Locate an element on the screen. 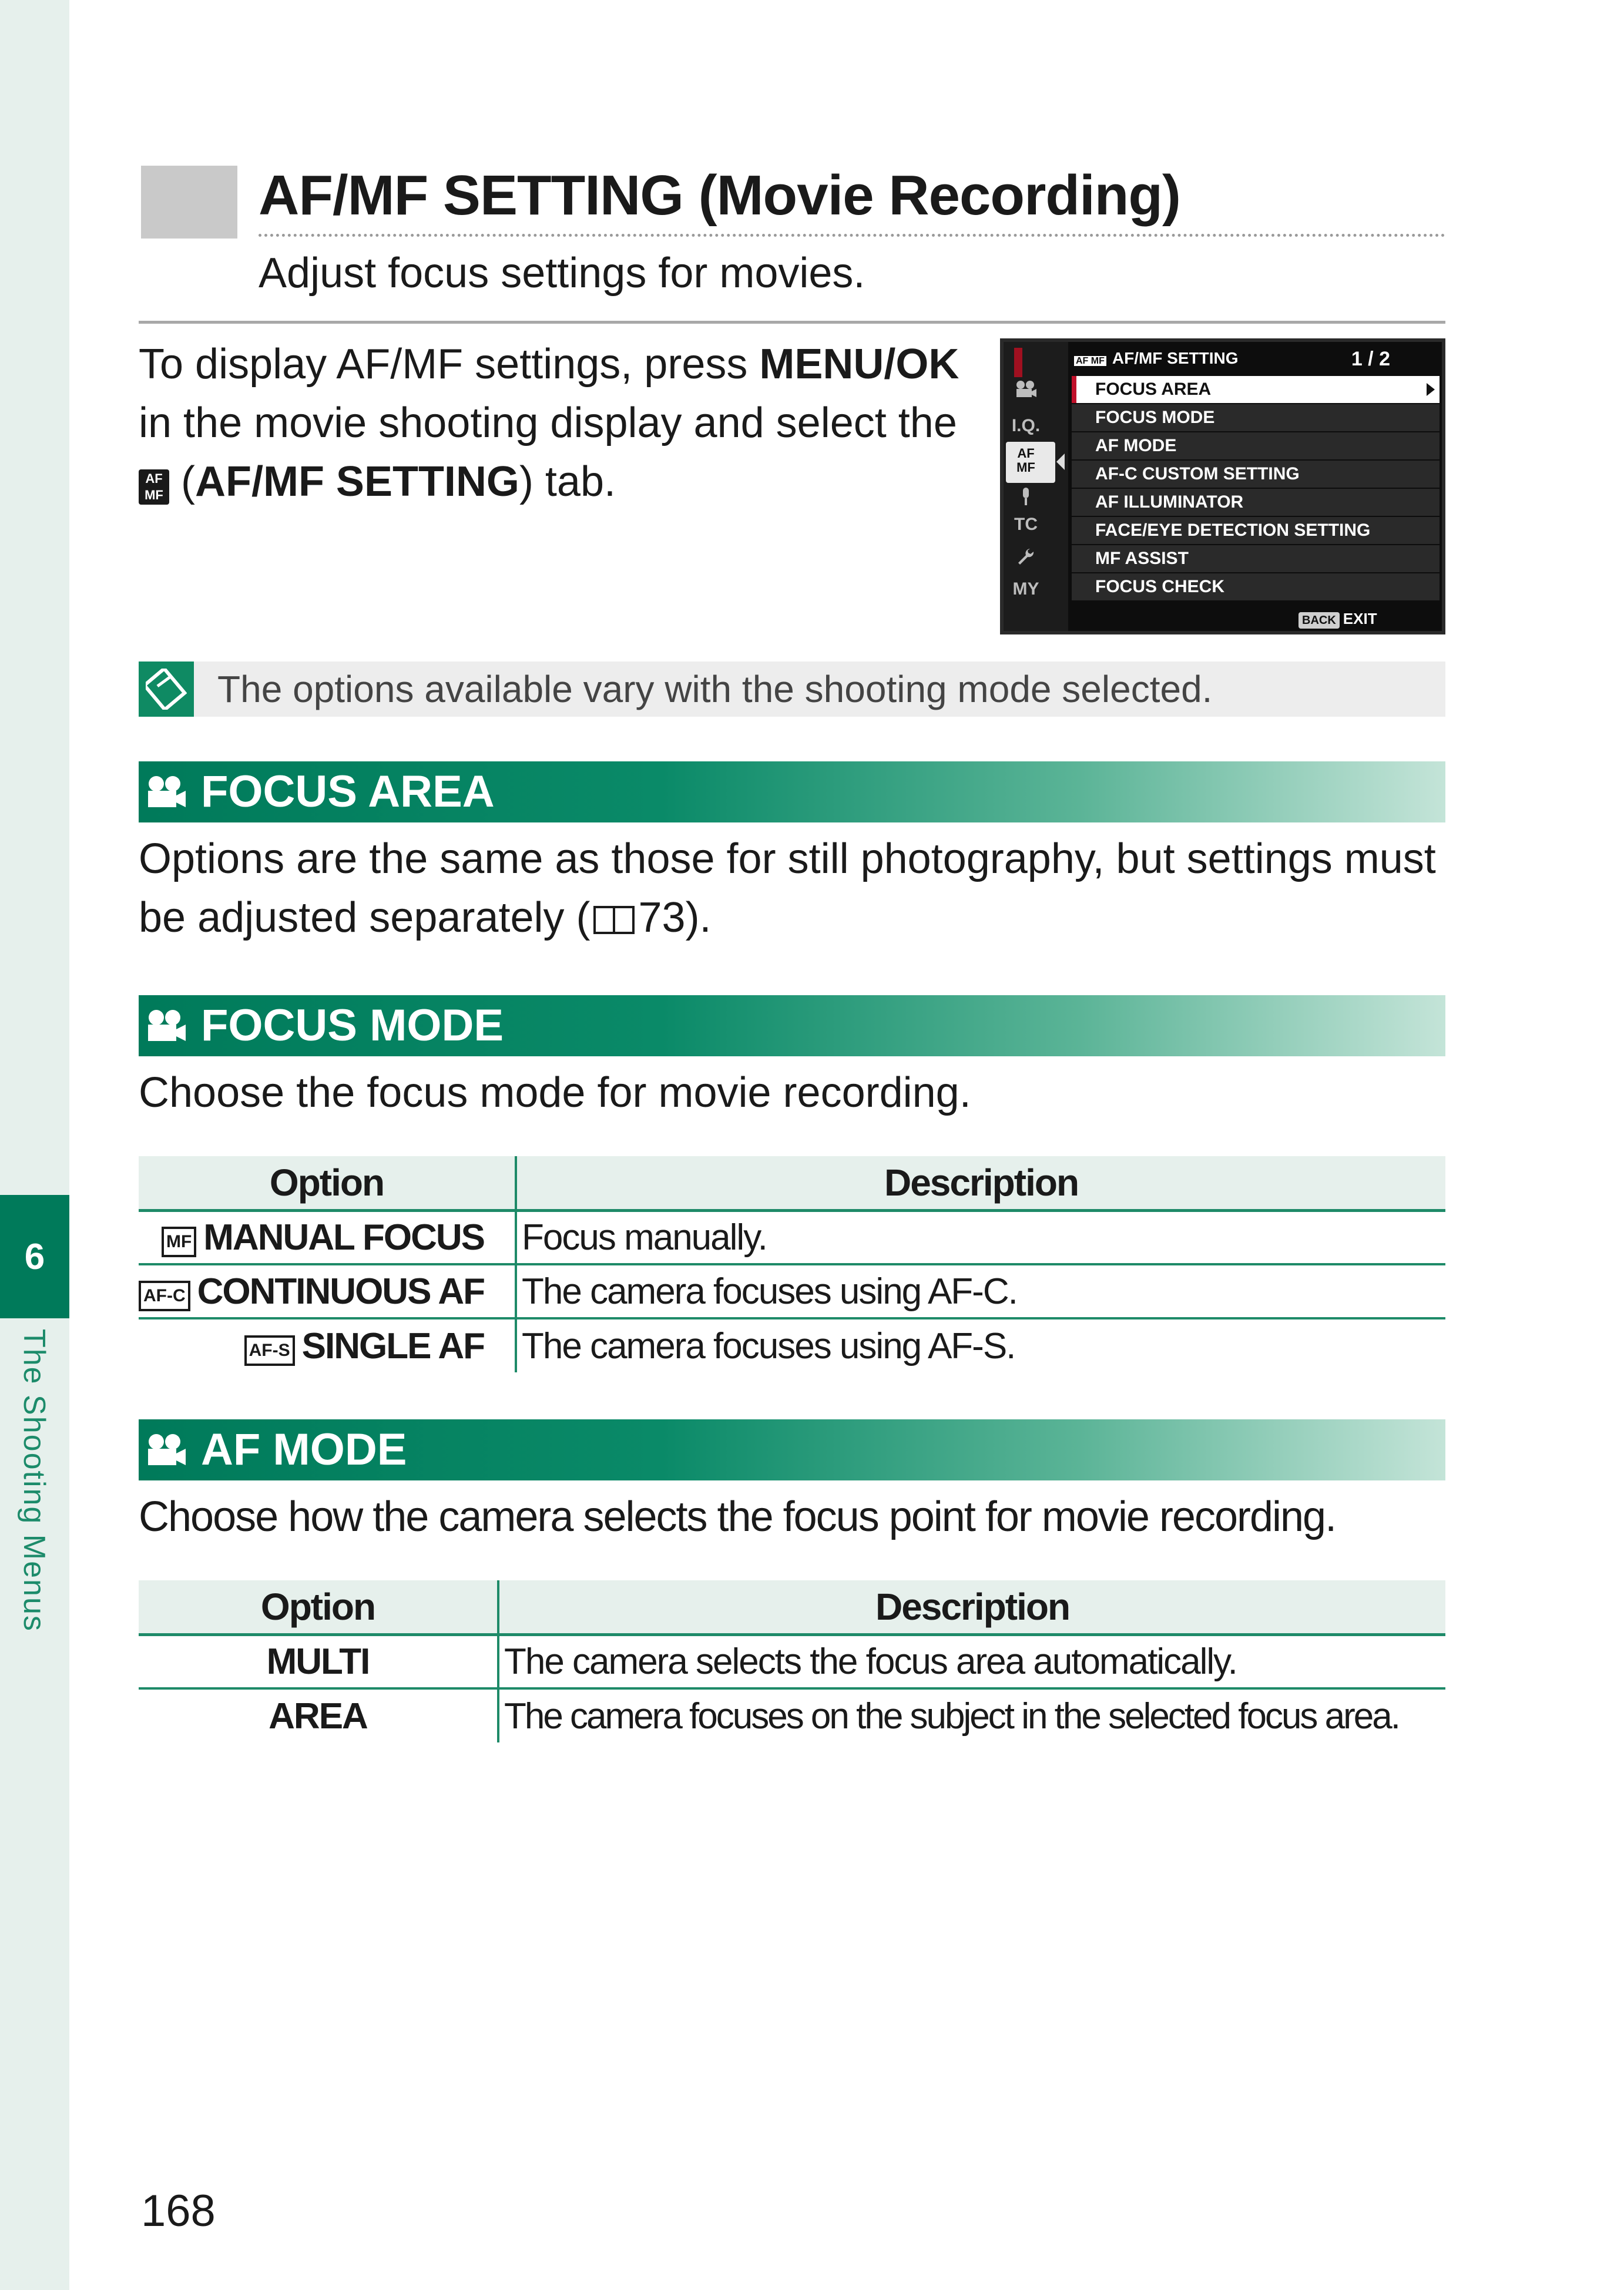 Image resolution: width=1624 pixels, height=2290 pixels. camera-menu-item: AF-C CUSTOM SETTING is located at coordinates (1256, 474).